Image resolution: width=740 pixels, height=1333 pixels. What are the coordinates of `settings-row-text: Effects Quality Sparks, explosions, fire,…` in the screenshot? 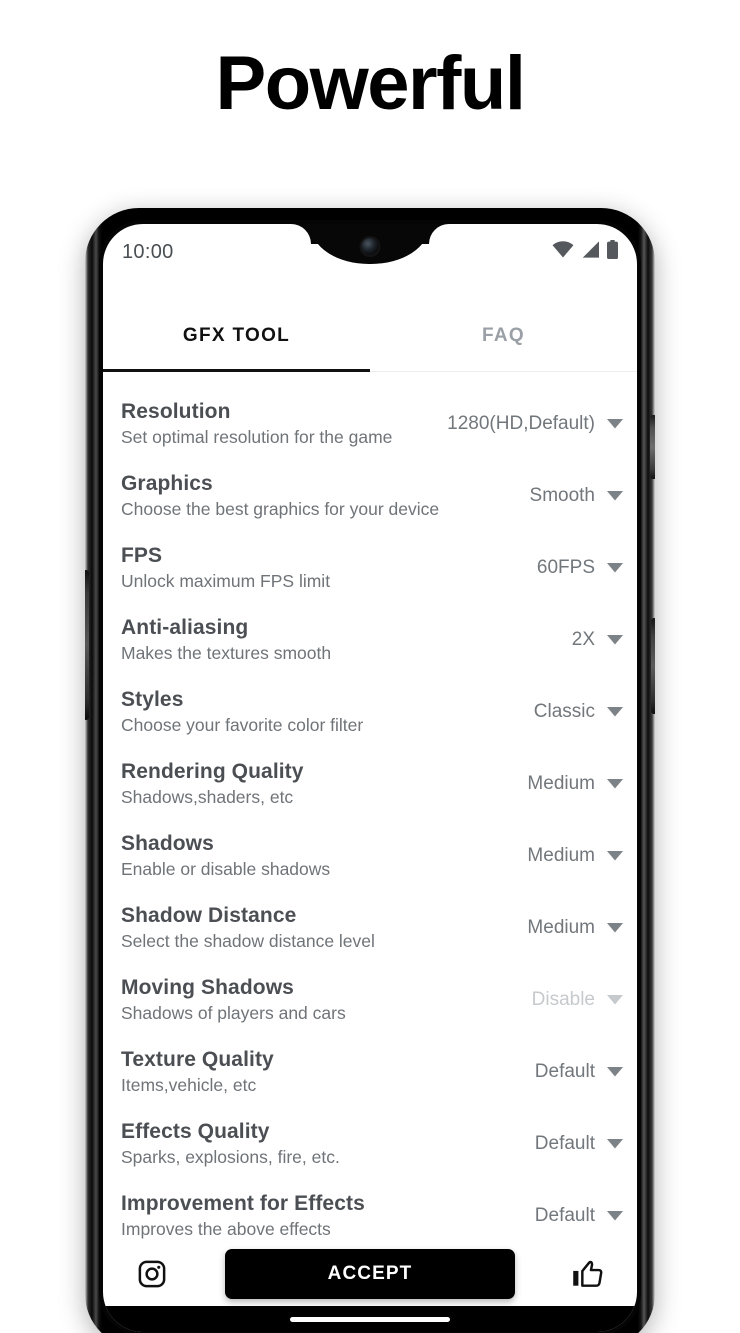 It's located at (328, 1144).